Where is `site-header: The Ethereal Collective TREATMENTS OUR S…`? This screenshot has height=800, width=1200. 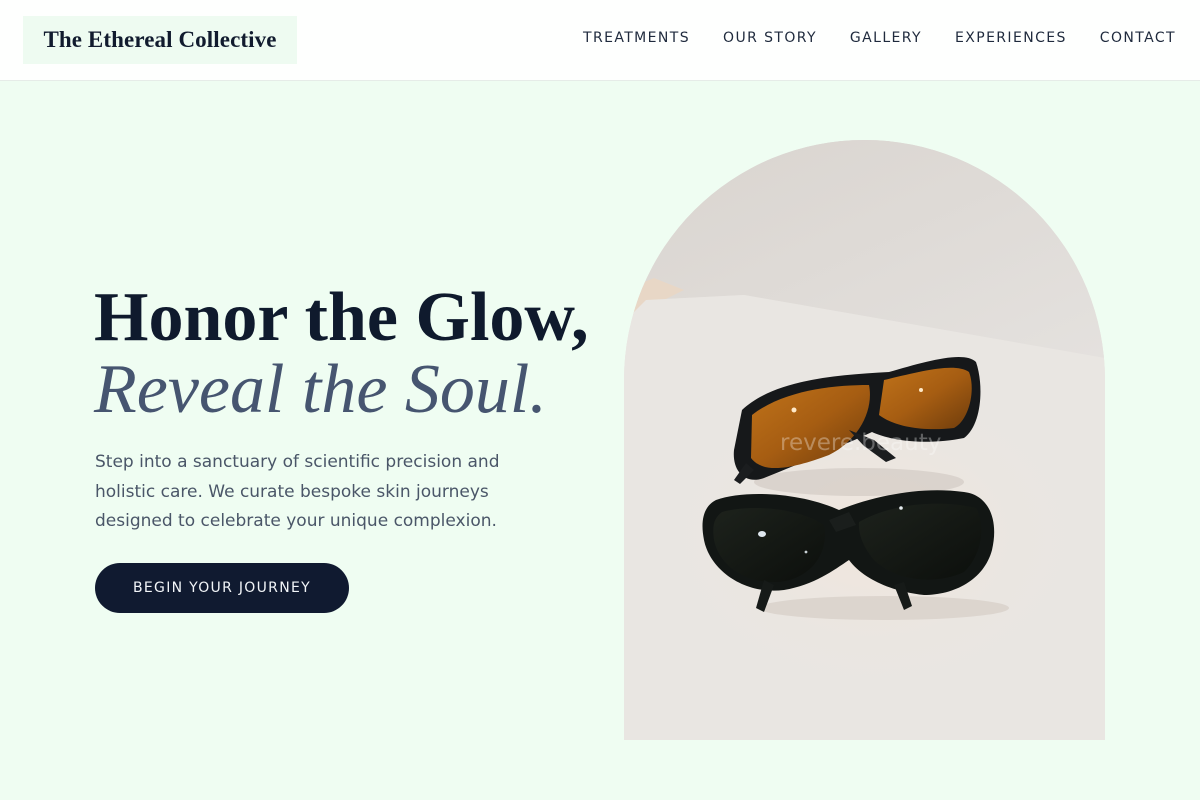 site-header: The Ethereal Collective TREATMENTS OUR S… is located at coordinates (600, 40).